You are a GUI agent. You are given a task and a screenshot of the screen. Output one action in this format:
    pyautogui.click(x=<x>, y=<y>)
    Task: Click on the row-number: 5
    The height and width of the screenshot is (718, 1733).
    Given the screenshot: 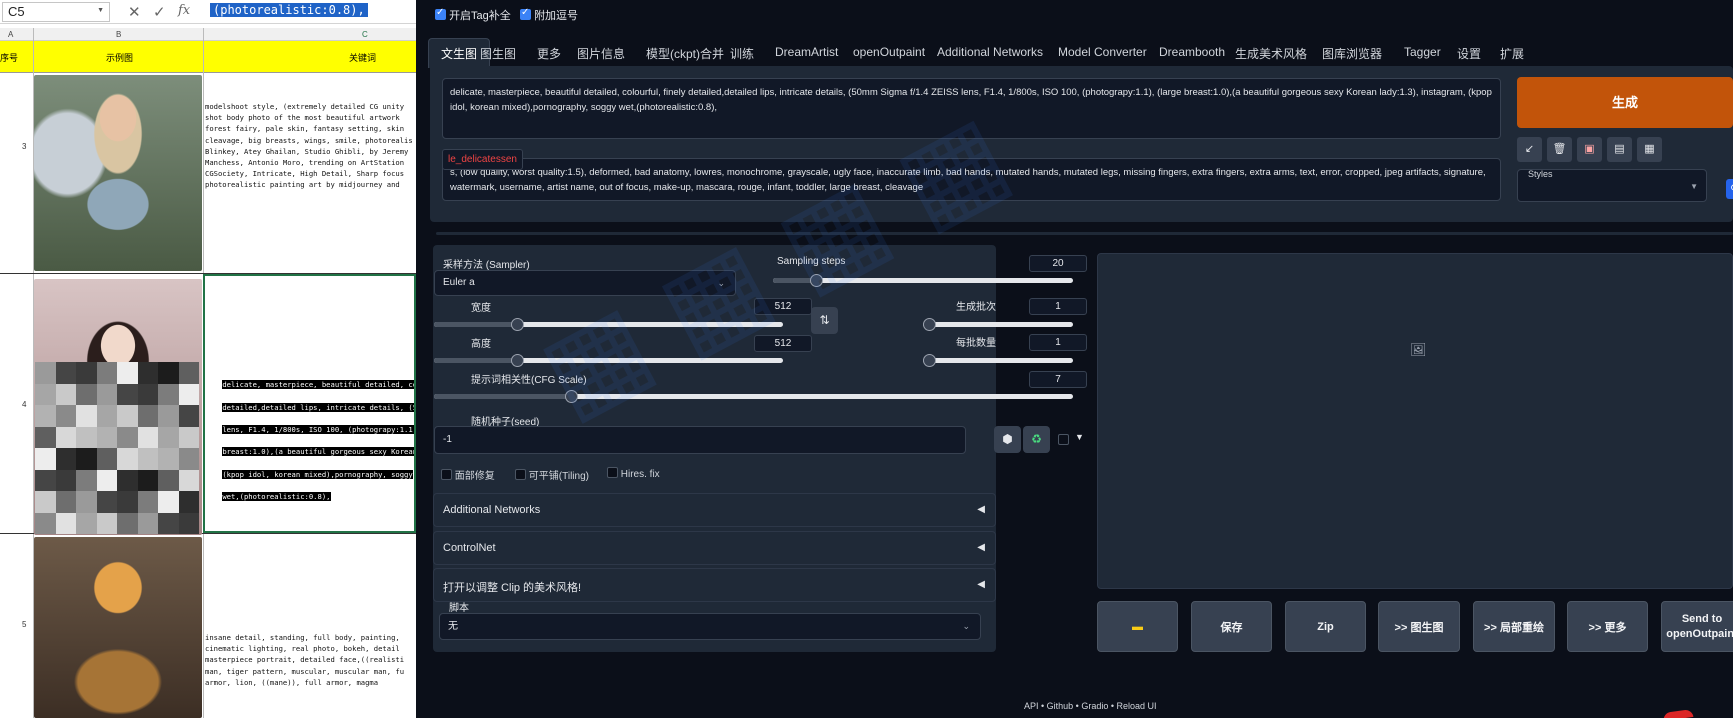 What is the action you would take?
    pyautogui.click(x=24, y=624)
    